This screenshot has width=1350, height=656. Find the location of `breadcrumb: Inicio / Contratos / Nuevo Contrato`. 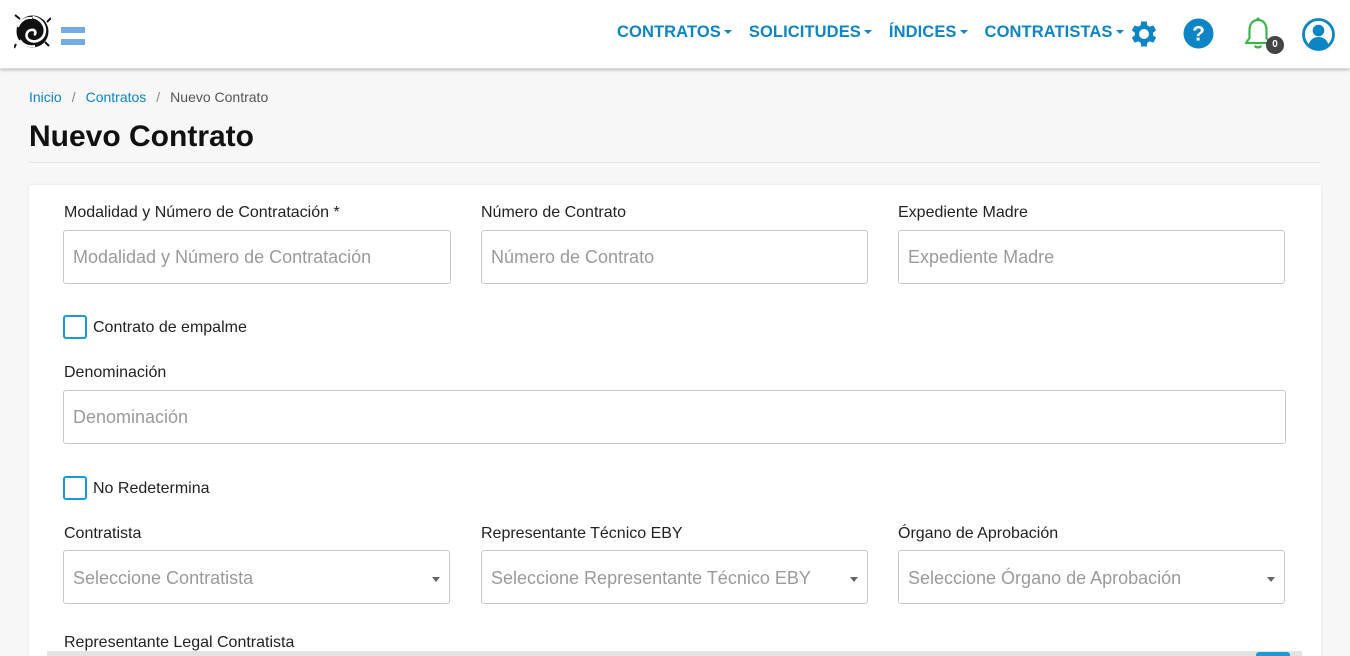

breadcrumb: Inicio / Contratos / Nuevo Contrato is located at coordinates (148, 97).